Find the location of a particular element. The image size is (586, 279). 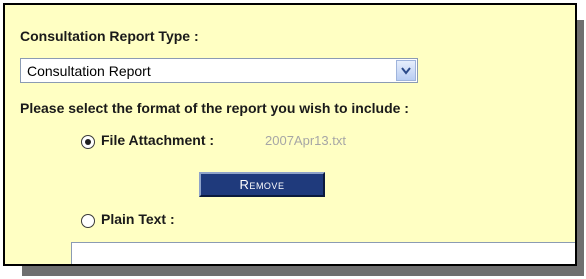

remove-button: Remove is located at coordinates (262, 184).